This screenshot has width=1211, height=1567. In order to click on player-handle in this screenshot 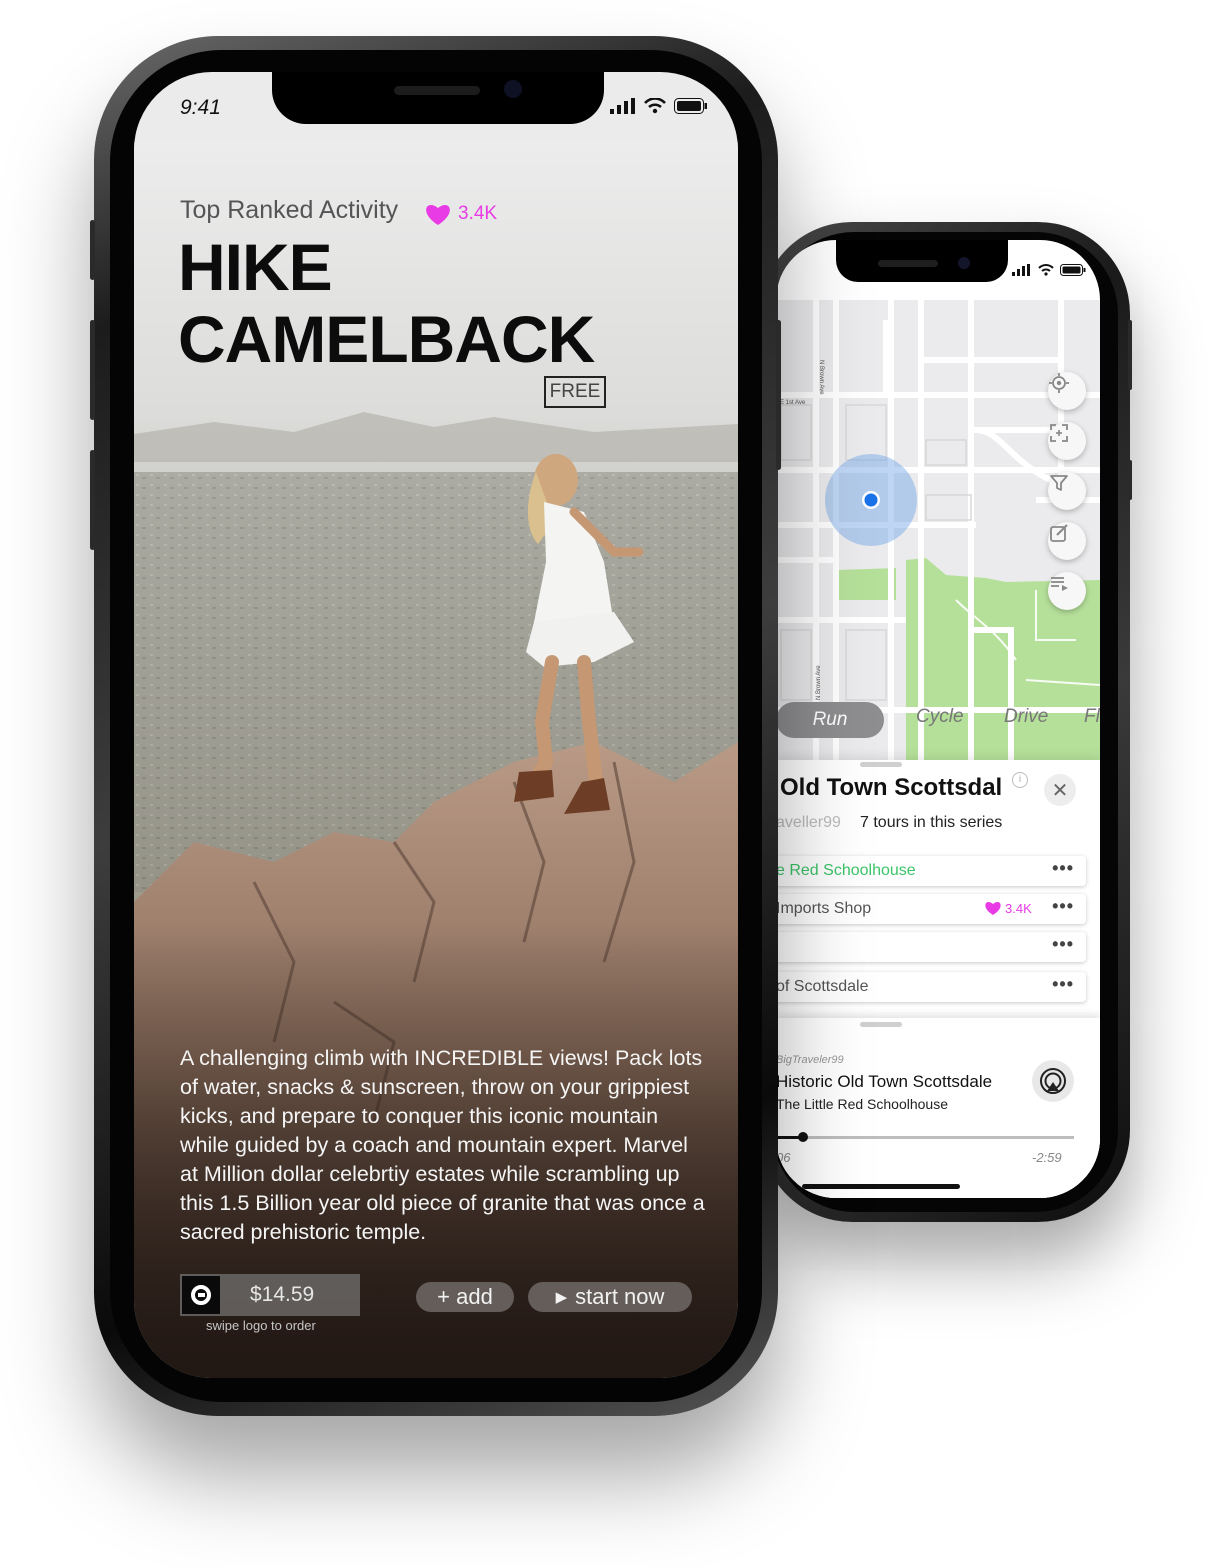, I will do `click(881, 1024)`.